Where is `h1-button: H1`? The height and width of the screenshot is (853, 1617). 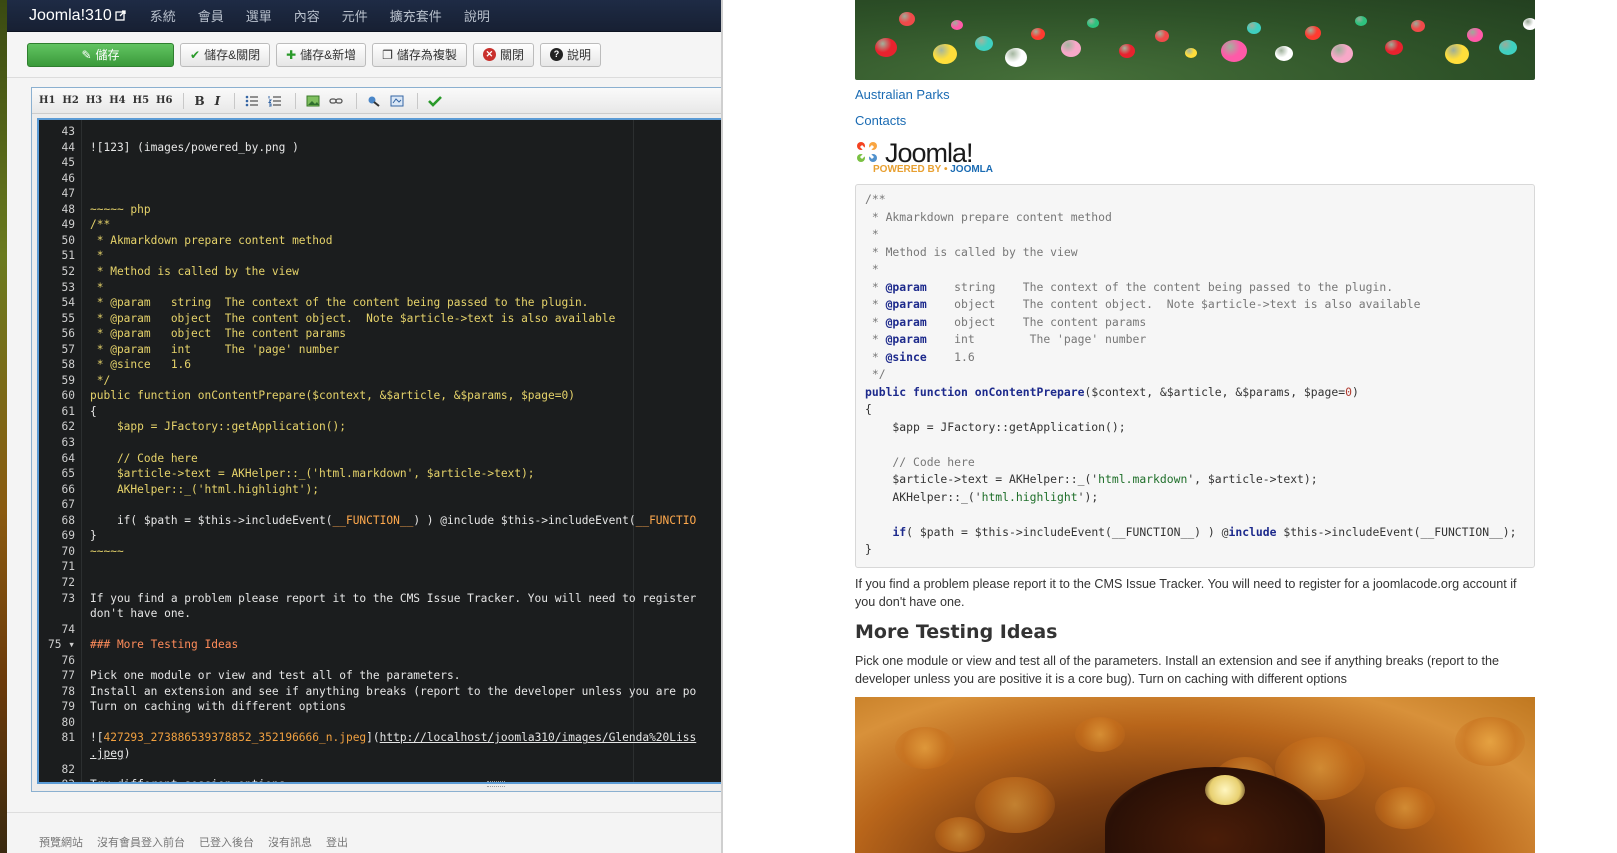 h1-button: H1 is located at coordinates (47, 100).